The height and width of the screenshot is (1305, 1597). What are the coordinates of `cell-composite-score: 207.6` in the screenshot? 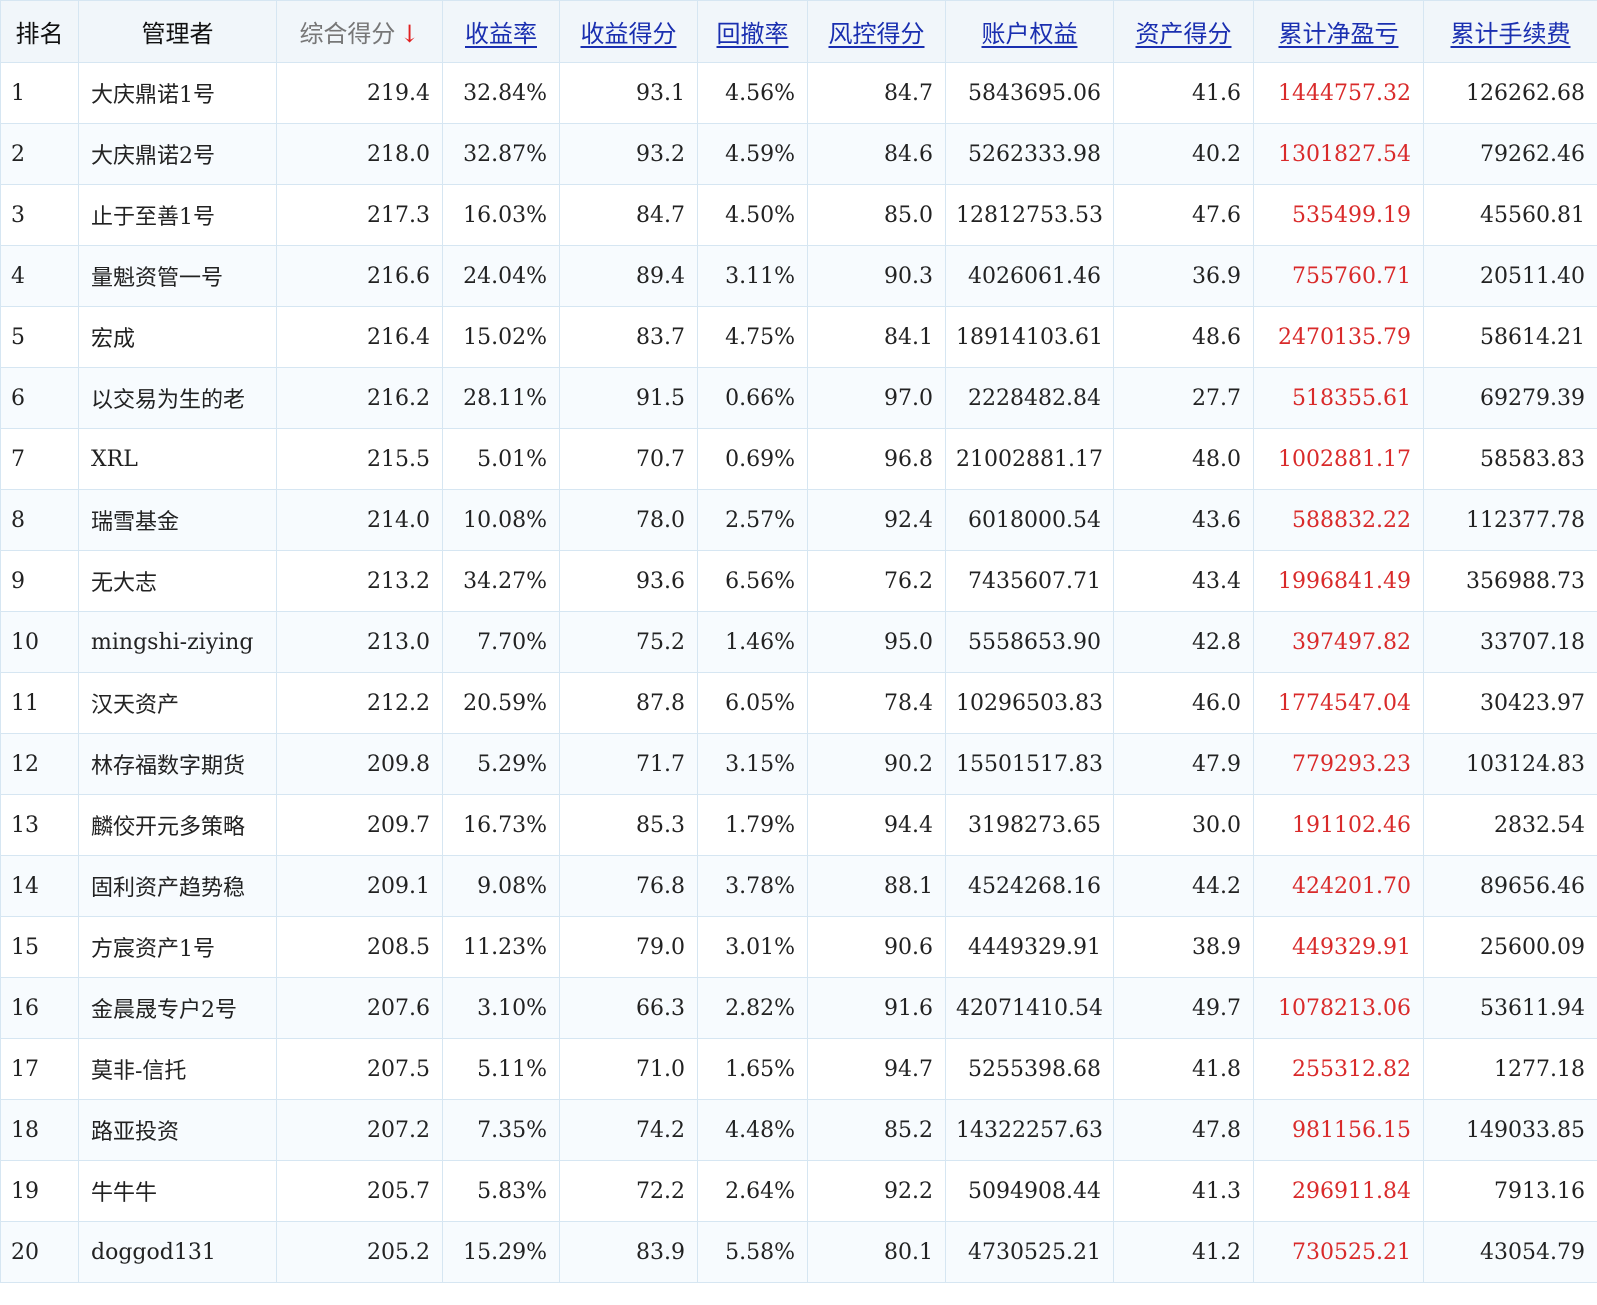 It's located at (359, 1008).